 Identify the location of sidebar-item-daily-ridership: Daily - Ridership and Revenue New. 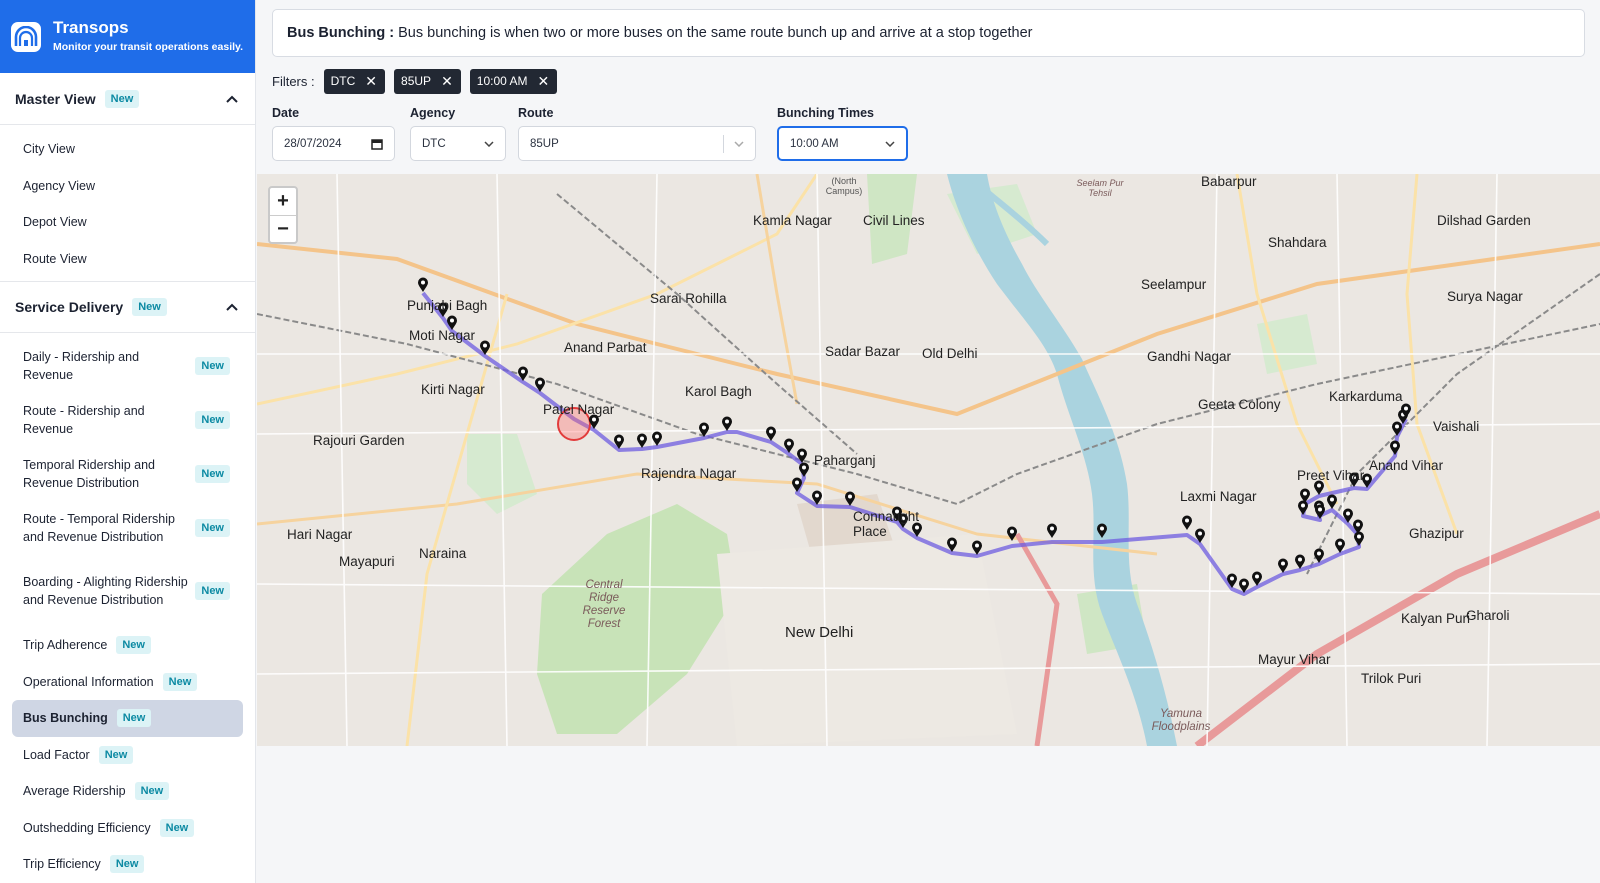
(127, 366).